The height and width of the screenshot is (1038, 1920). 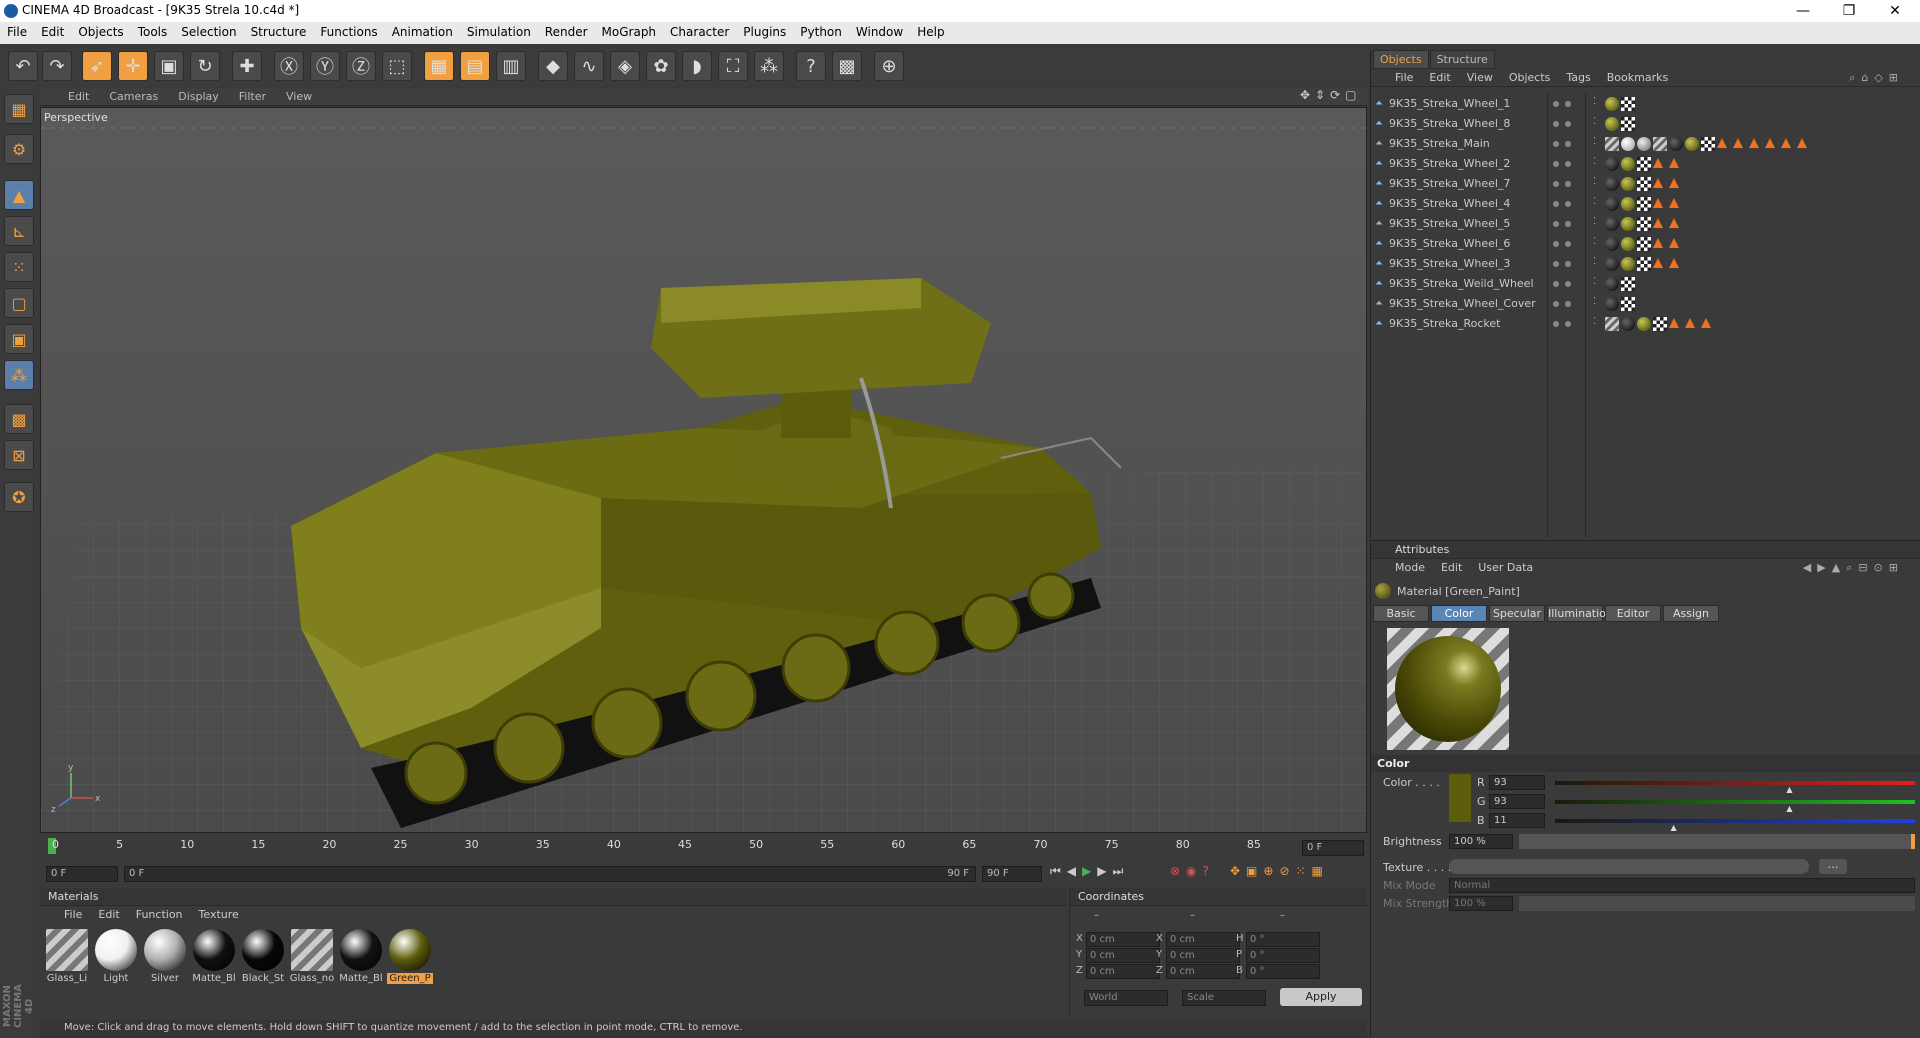 I want to click on nurbs-icon: ◈, so click(x=625, y=66).